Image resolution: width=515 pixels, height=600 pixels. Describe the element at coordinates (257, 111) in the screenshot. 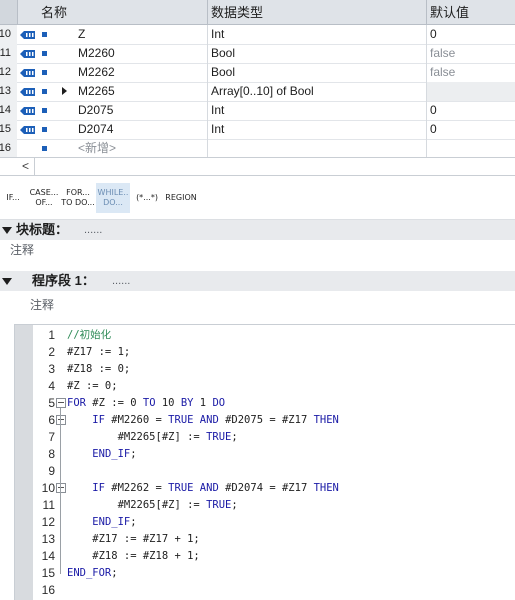

I see `table-row: 14 D2075 Int 0` at that location.